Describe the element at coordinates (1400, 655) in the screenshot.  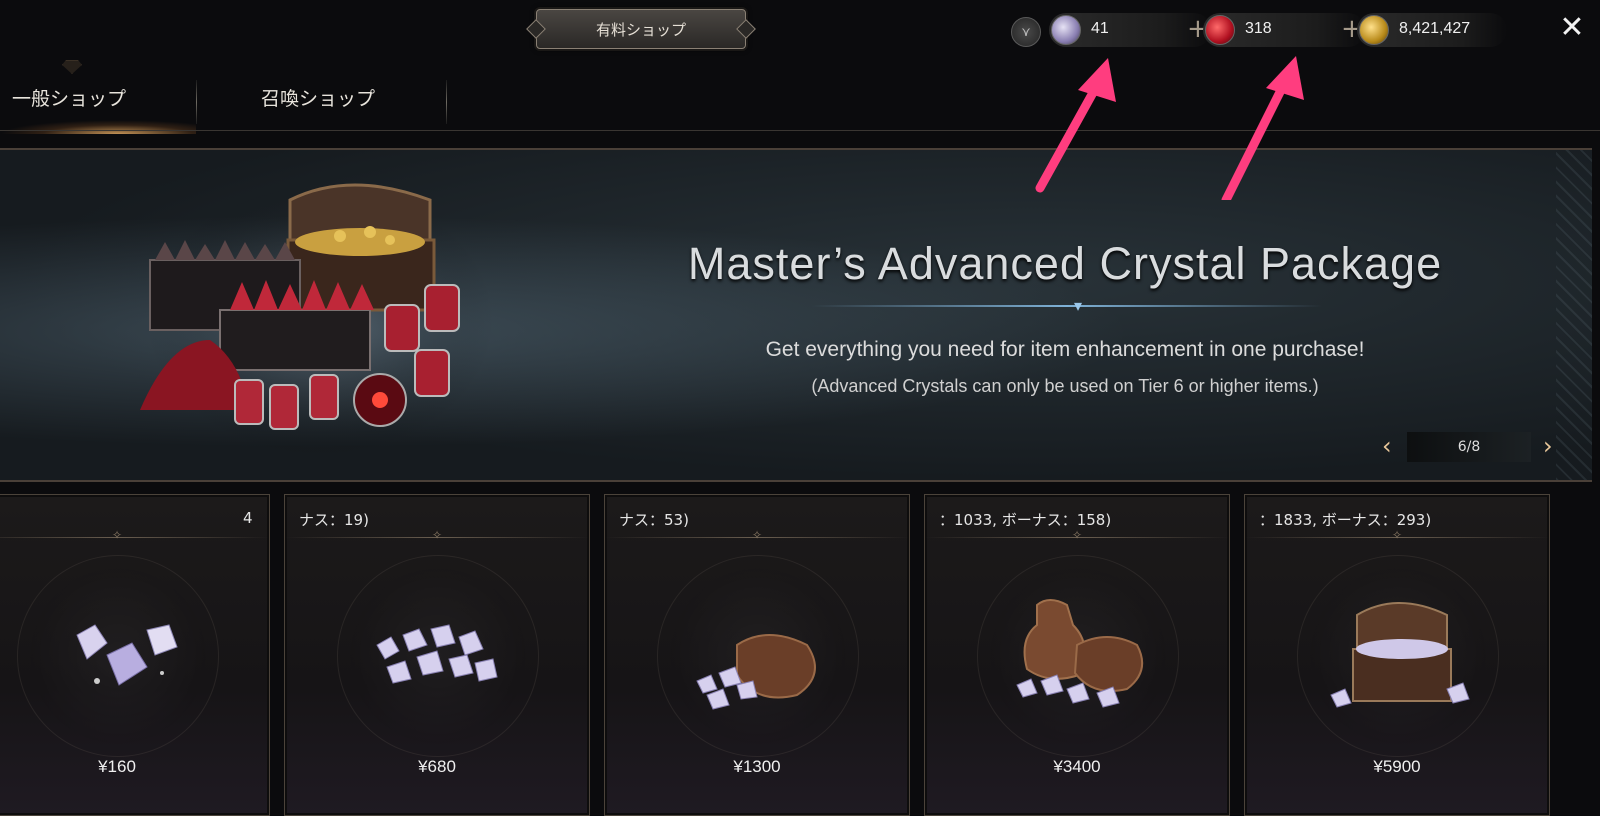
I see `crystal-chest-icon` at that location.